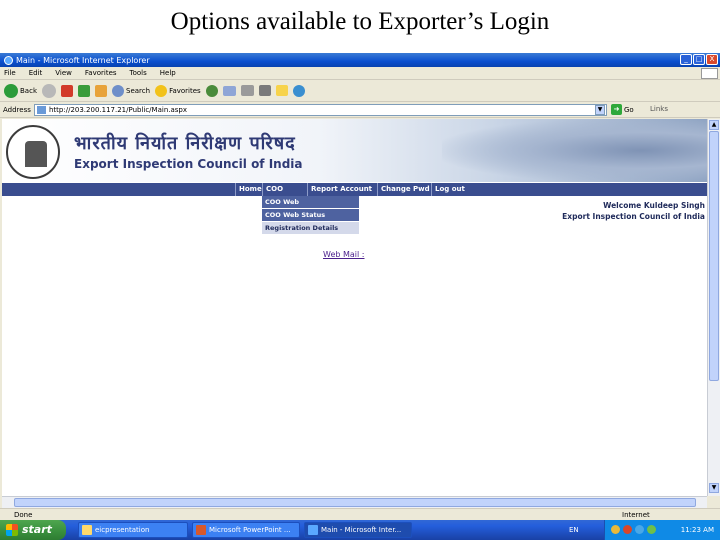 This screenshot has width=720, height=540. I want to click on home-icon, so click(101, 90).